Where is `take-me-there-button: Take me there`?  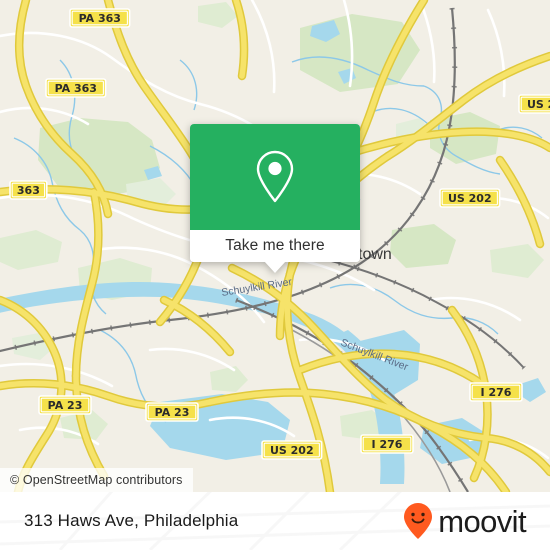
take-me-there-button: Take me there is located at coordinates (275, 246).